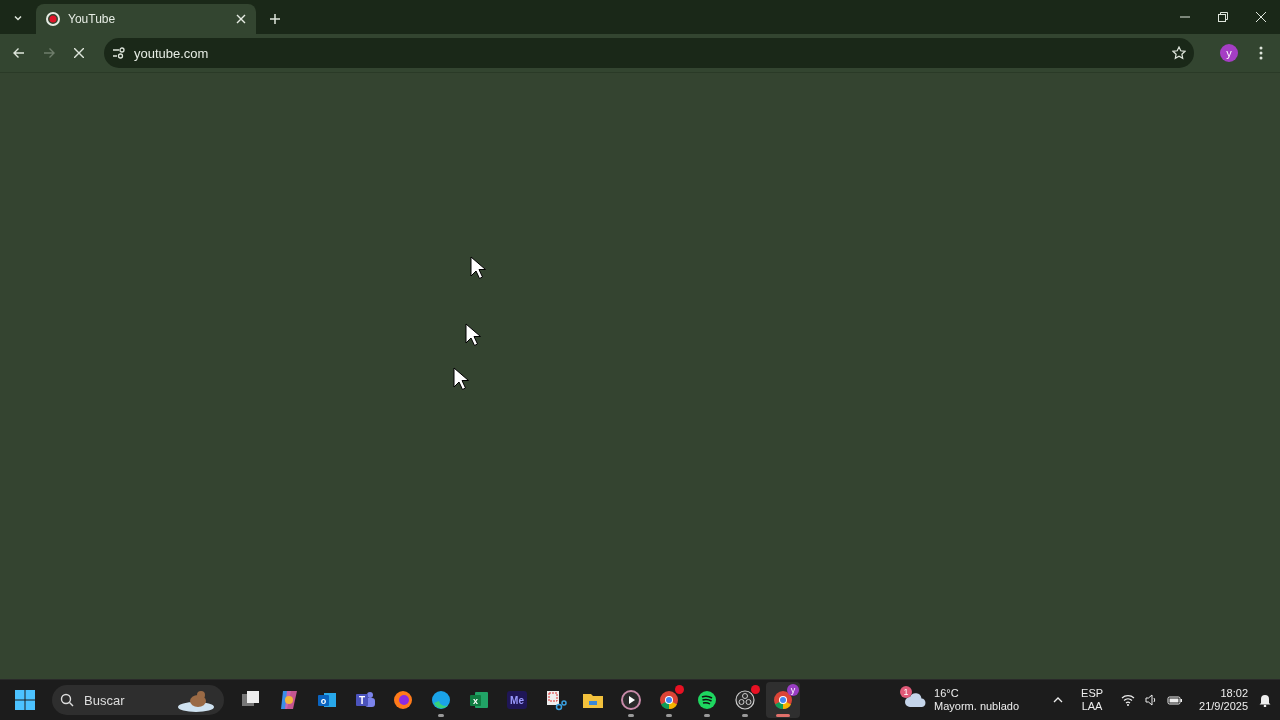  Describe the element at coordinates (1223, 17) in the screenshot. I see `restore-icon` at that location.